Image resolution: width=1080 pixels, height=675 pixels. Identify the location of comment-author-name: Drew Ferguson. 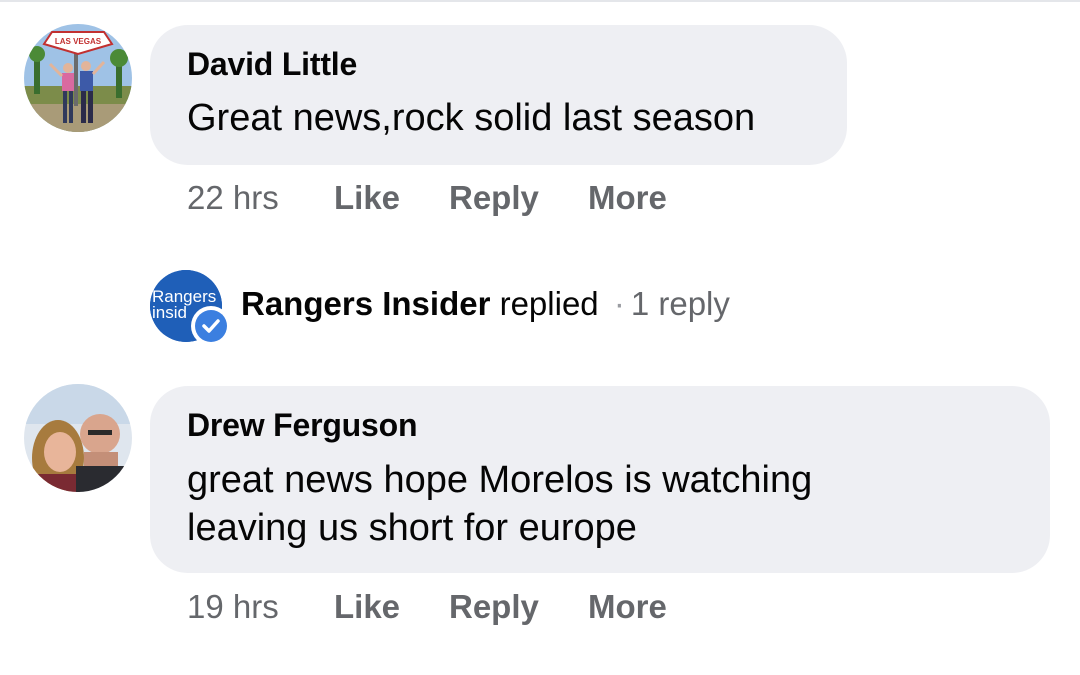
(599, 425).